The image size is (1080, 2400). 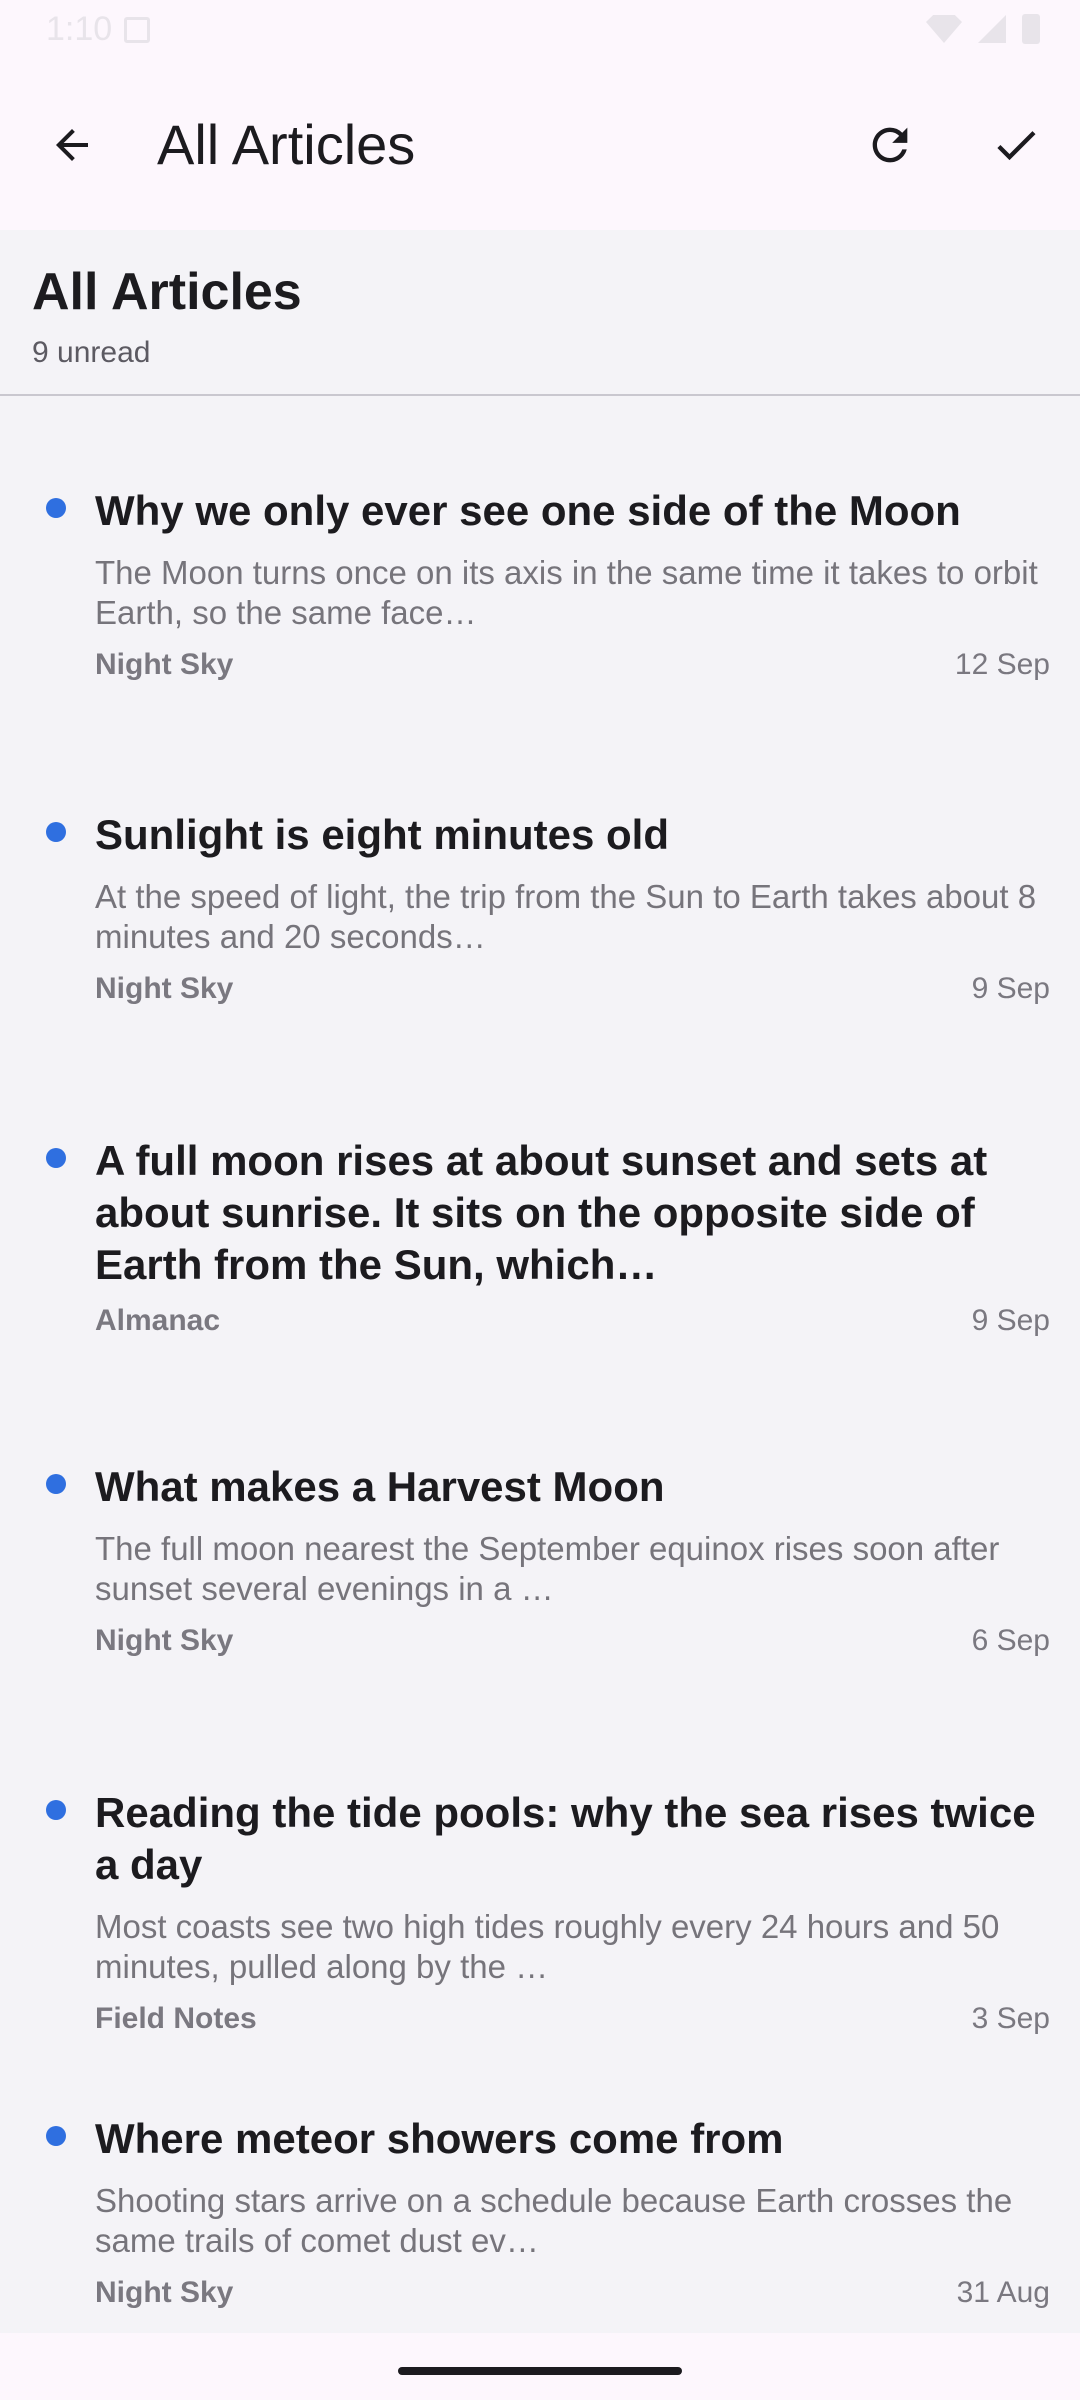 I want to click on back-button, so click(x=72, y=145).